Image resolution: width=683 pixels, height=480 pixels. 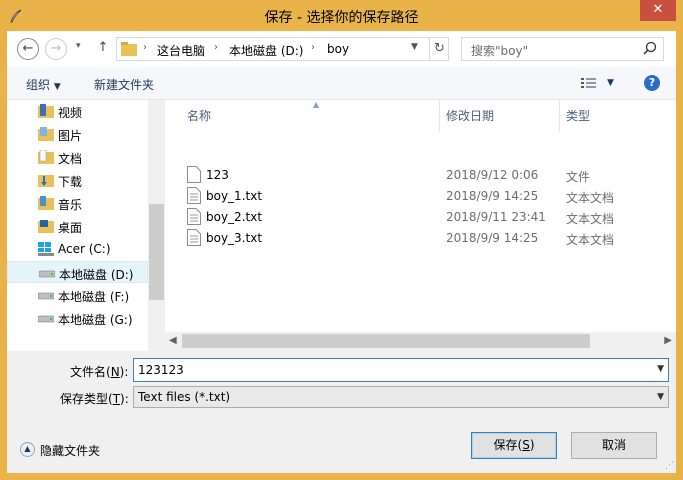 What do you see at coordinates (103, 49) in the screenshot?
I see `up-button: ↑` at bounding box center [103, 49].